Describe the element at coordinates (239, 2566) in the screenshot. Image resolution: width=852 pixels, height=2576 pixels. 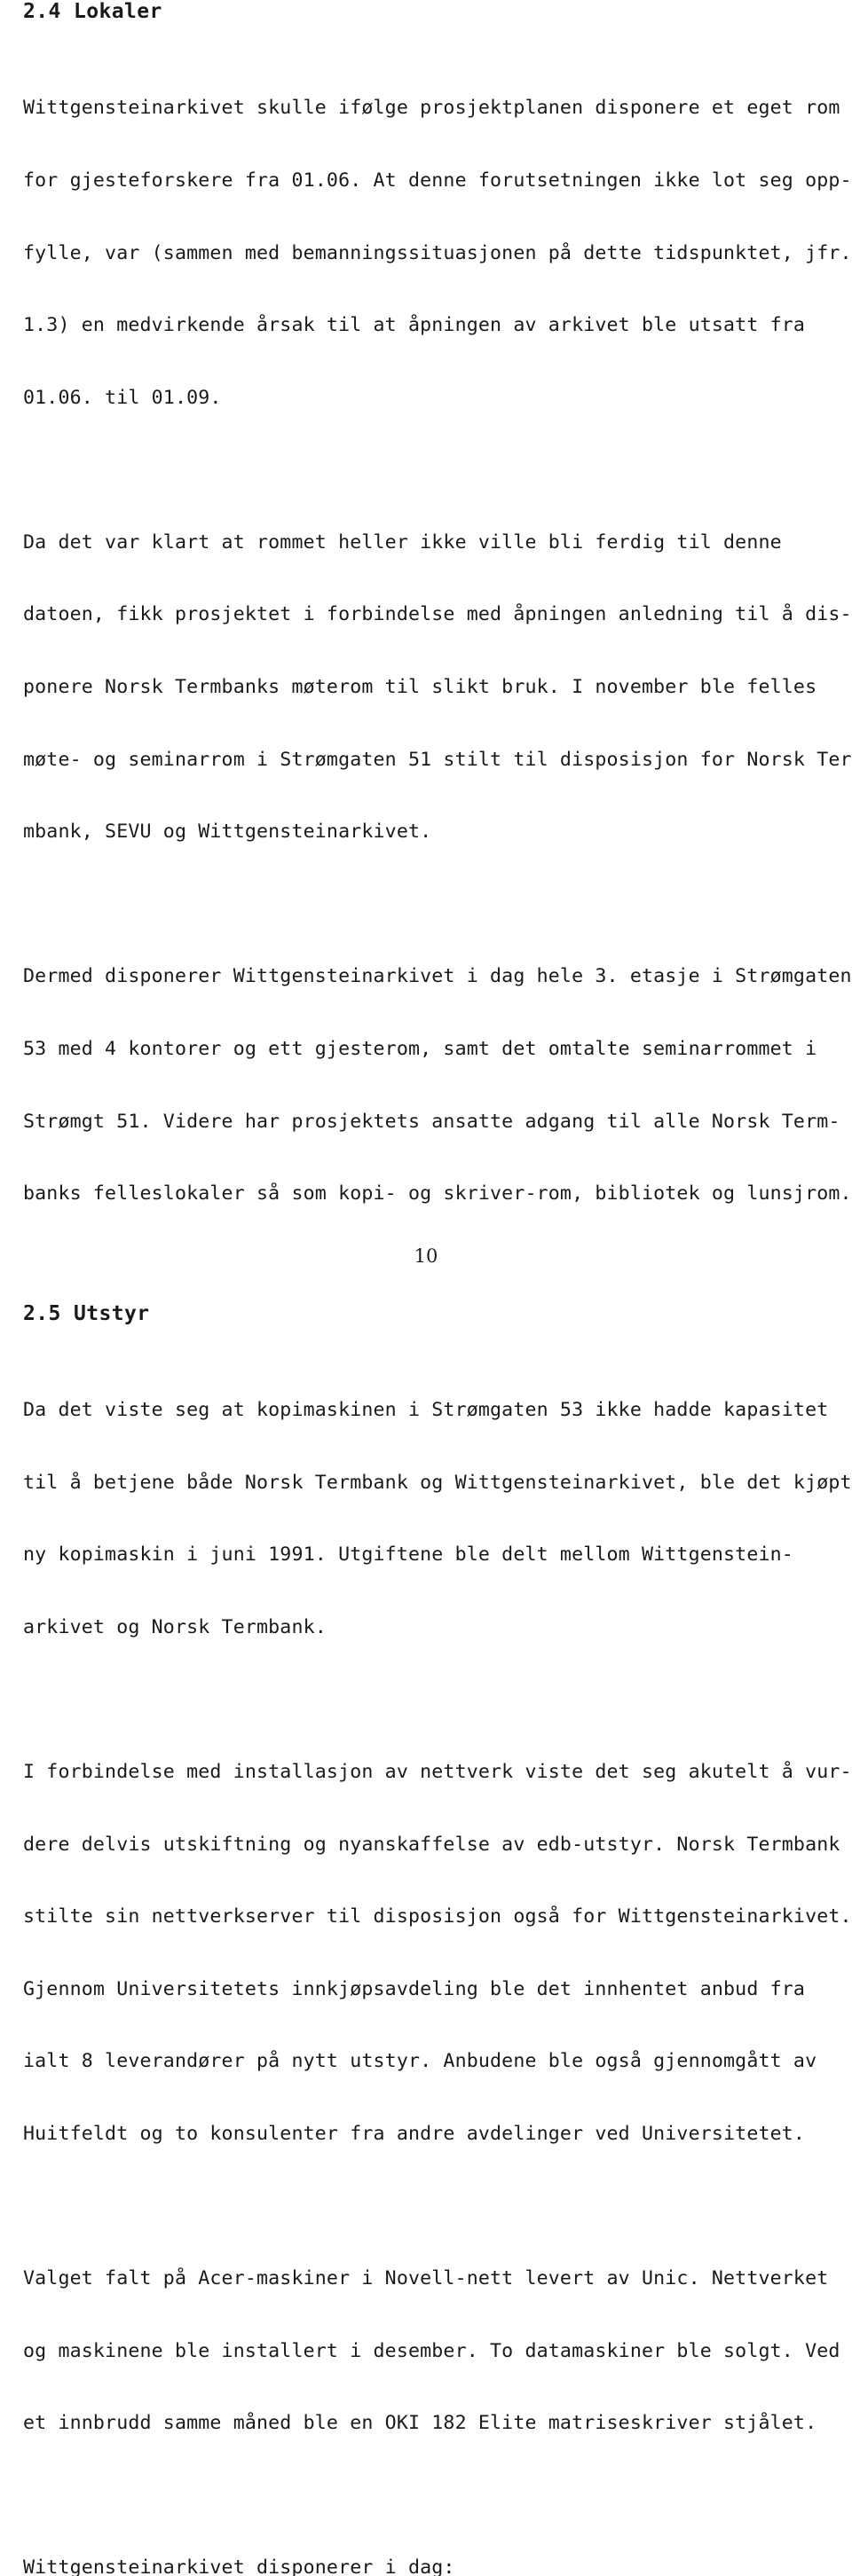
I see `text-line: Wittgensteinarkivet disponerer i dag:` at that location.